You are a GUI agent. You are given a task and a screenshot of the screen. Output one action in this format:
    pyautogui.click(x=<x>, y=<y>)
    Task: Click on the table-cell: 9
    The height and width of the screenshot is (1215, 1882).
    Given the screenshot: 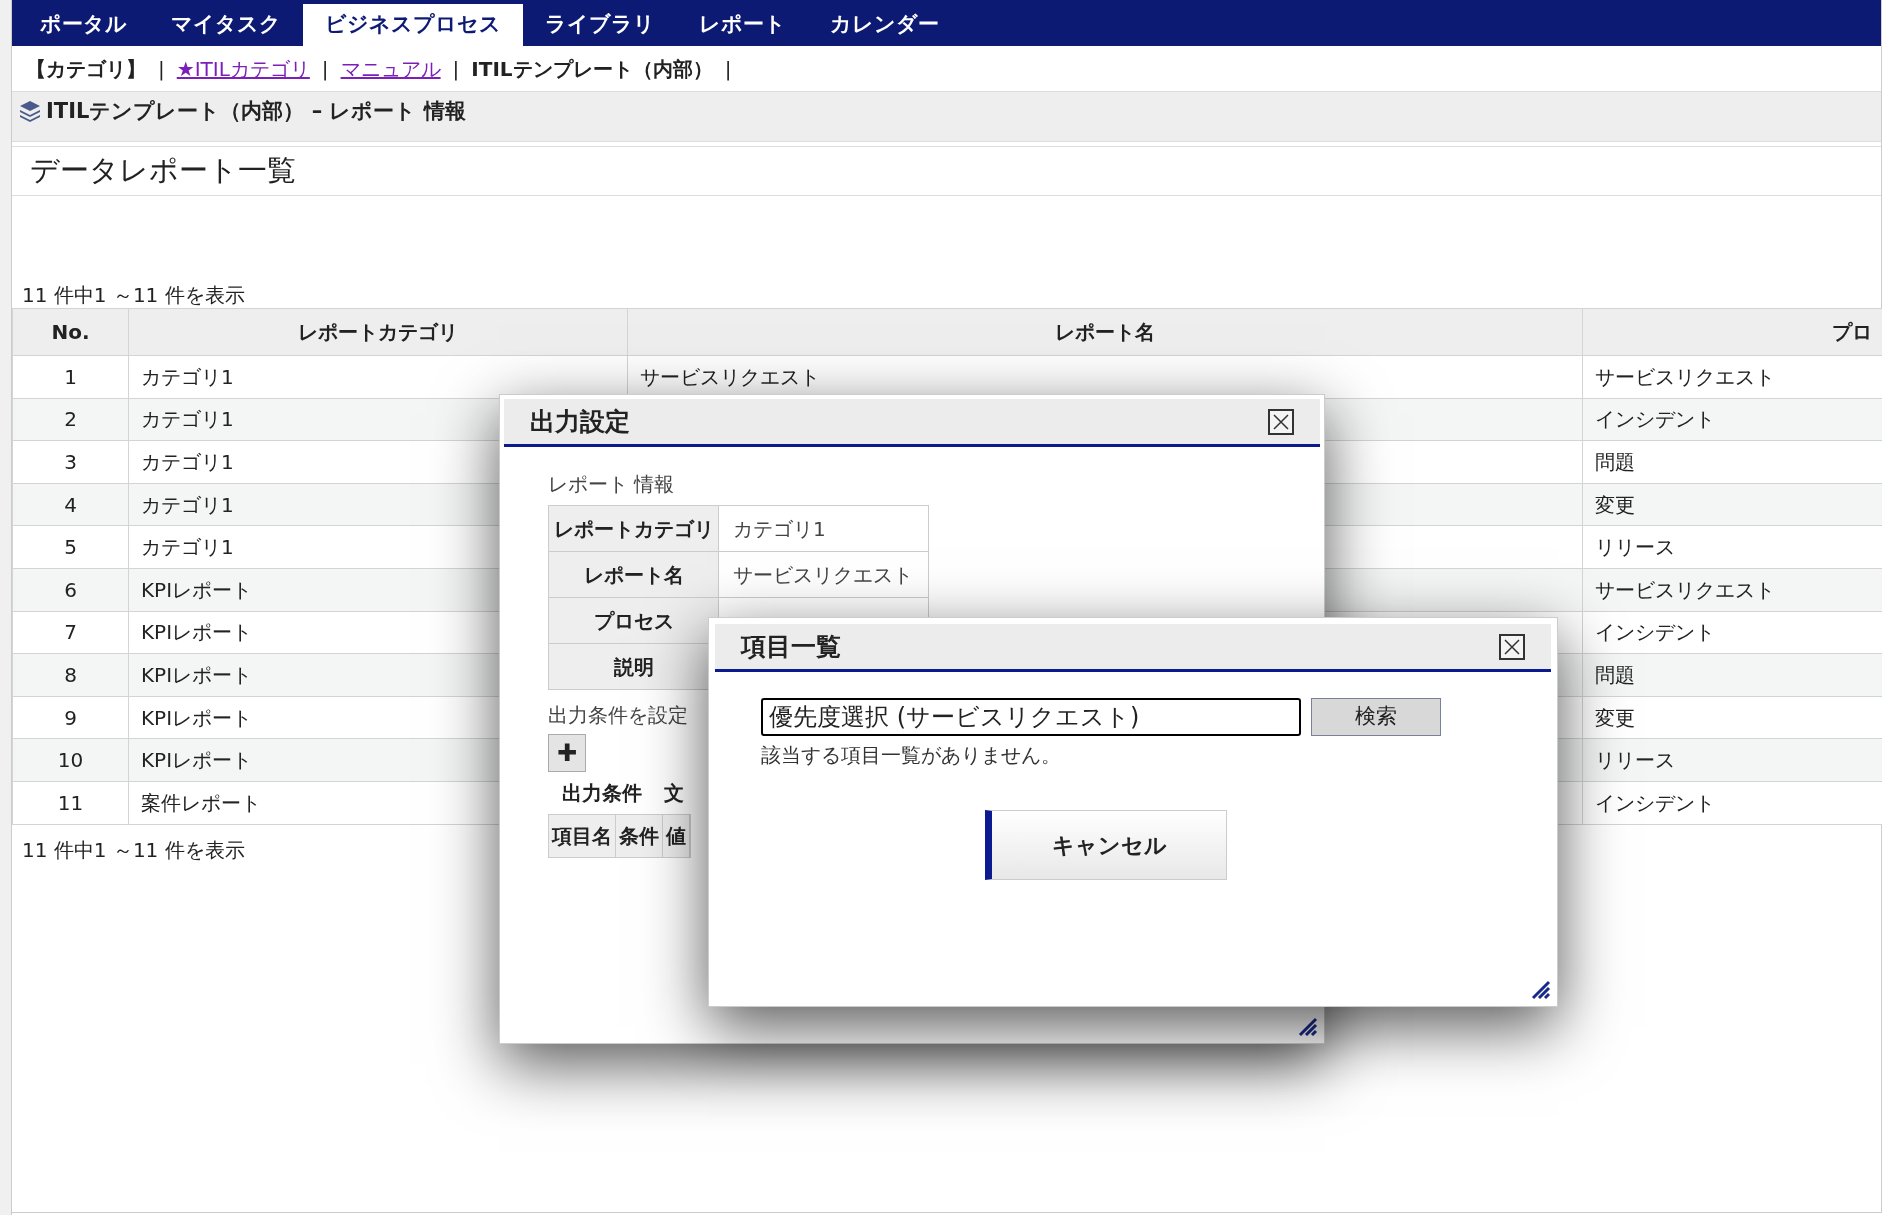 What is the action you would take?
    pyautogui.click(x=70, y=717)
    